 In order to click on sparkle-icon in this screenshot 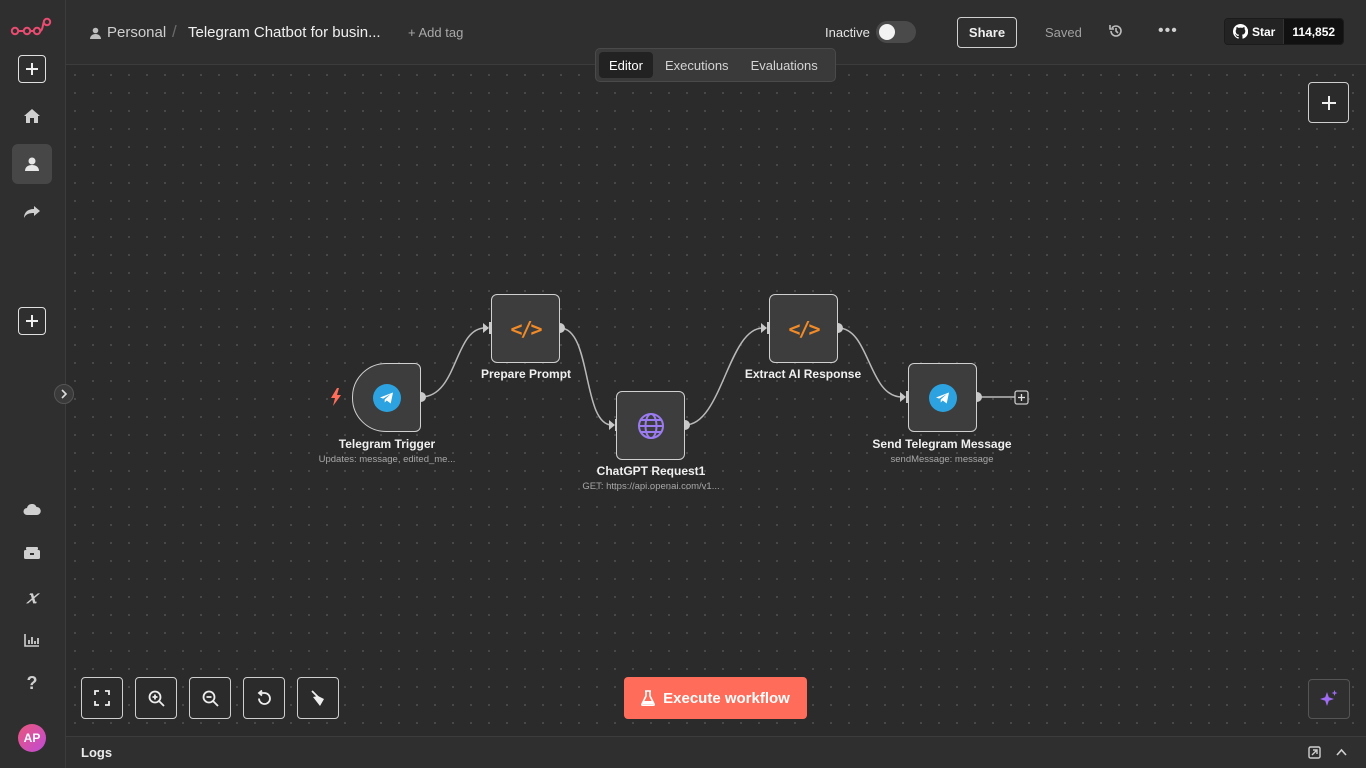, I will do `click(1329, 698)`.